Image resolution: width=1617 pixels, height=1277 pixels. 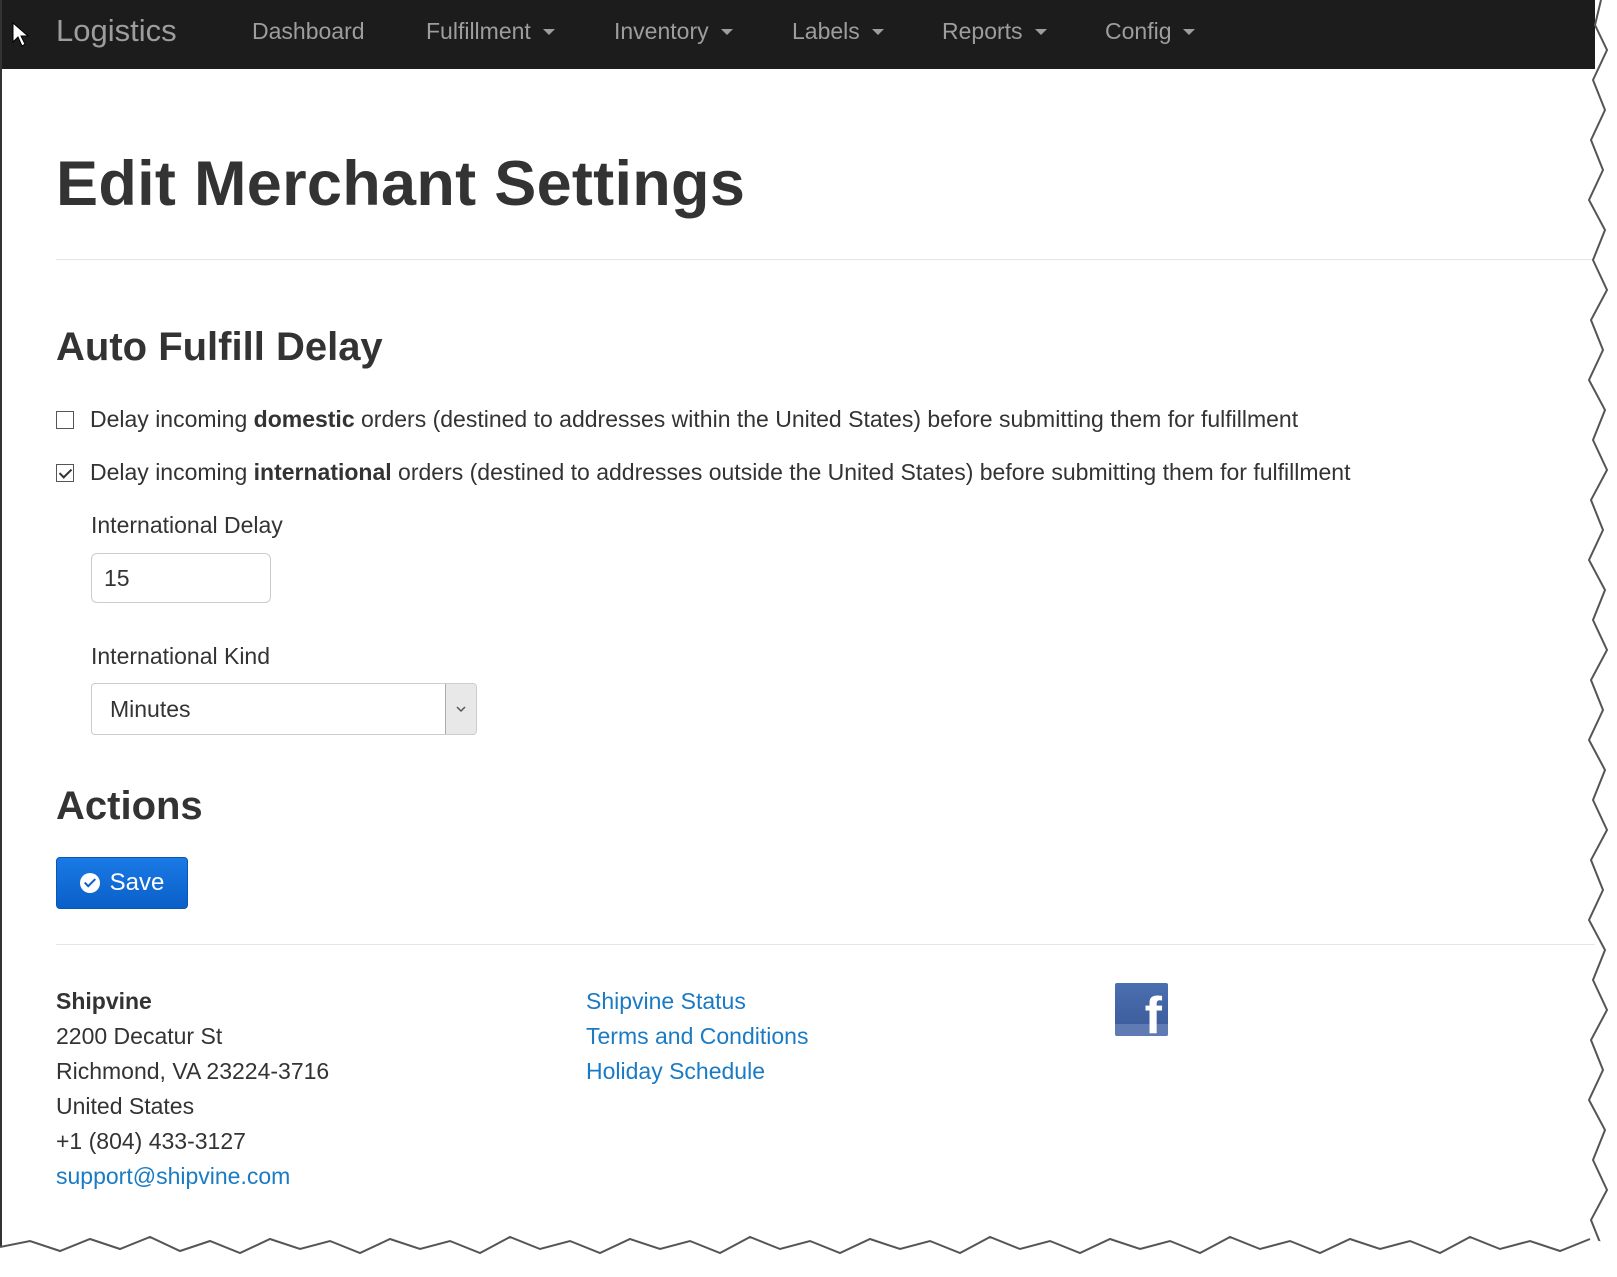 What do you see at coordinates (139, 1036) in the screenshot?
I see `footer-address-line1: 2200 Decatur St` at bounding box center [139, 1036].